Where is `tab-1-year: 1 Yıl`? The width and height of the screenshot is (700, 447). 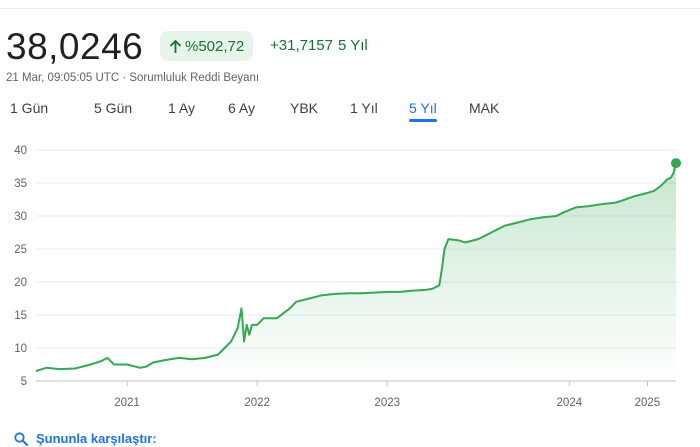 tab-1-year: 1 Yıl is located at coordinates (364, 108).